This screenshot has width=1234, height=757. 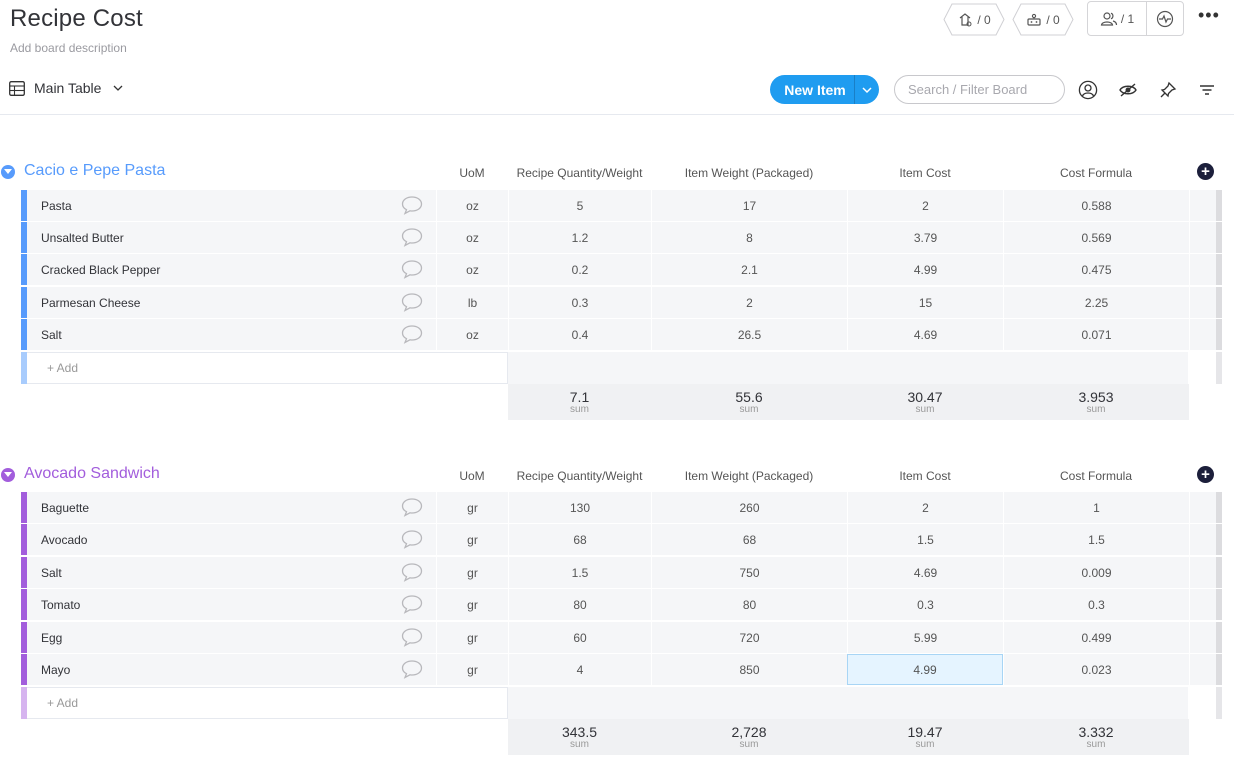 I want to click on cell-recipe-quantity: 0.2, so click(x=579, y=269).